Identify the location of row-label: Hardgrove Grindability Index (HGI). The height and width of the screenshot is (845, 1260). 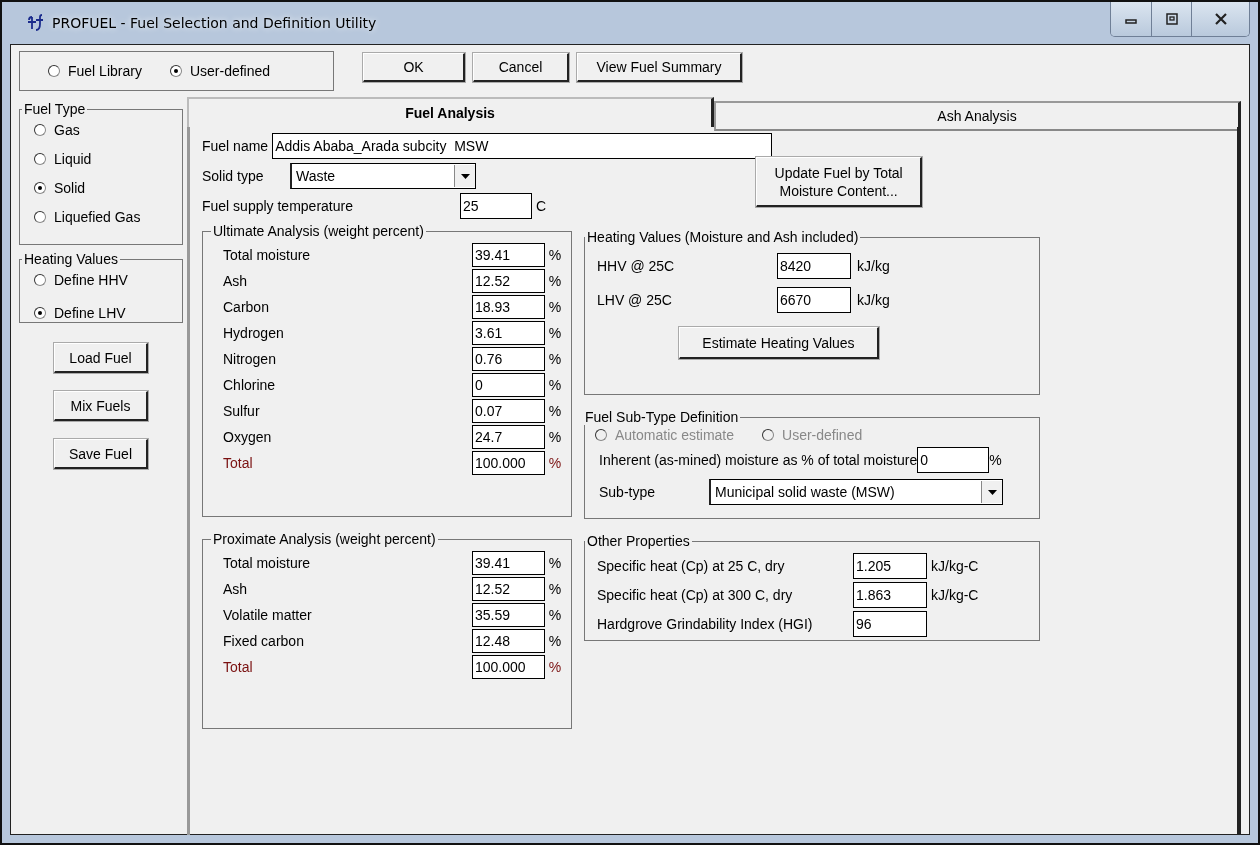
(705, 623).